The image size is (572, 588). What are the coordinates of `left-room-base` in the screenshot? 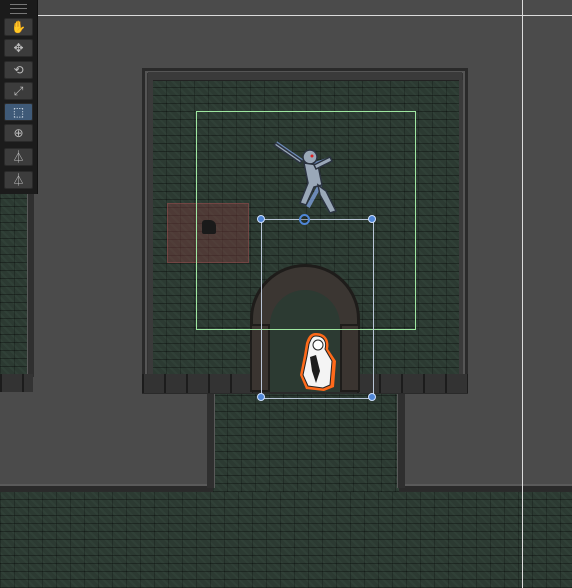 It's located at (16, 383).